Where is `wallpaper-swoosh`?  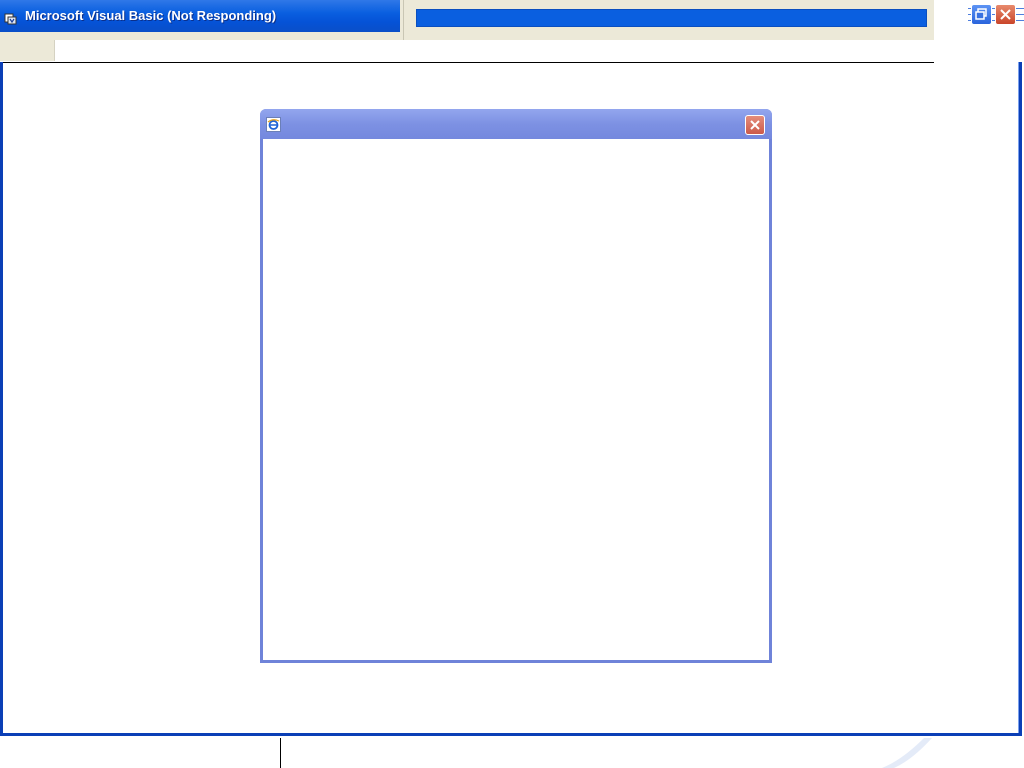 wallpaper-swoosh is located at coordinates (907, 753).